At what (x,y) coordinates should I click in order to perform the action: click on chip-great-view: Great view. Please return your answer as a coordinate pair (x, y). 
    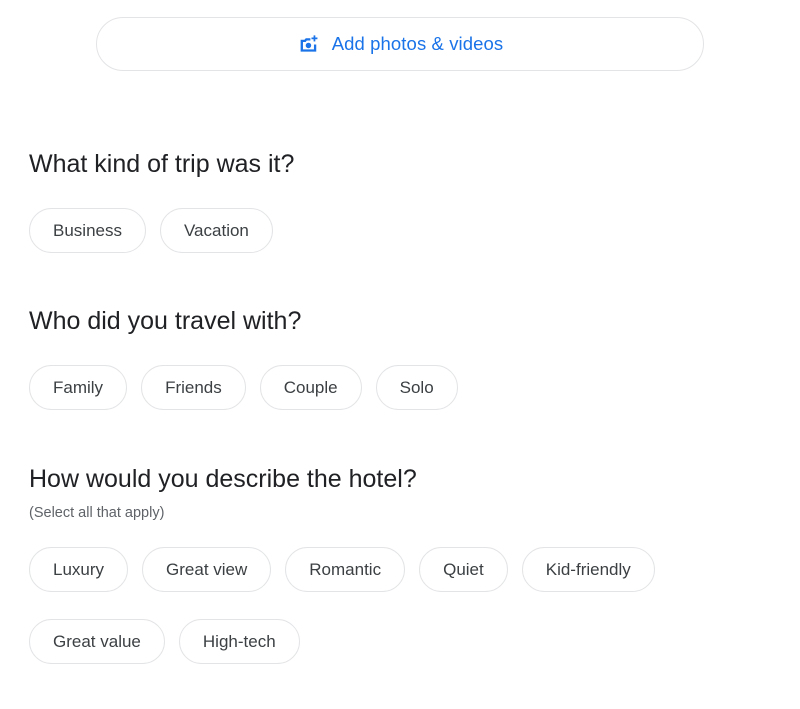
    Looking at the image, I should click on (207, 569).